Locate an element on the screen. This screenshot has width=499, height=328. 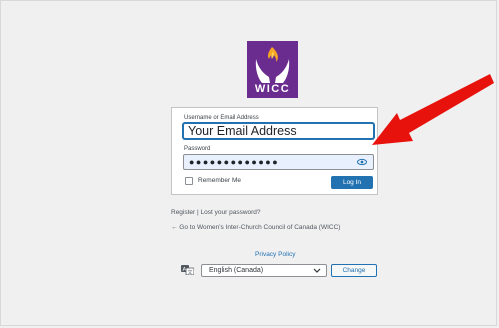
svg-text: 文 is located at coordinates (190, 272).